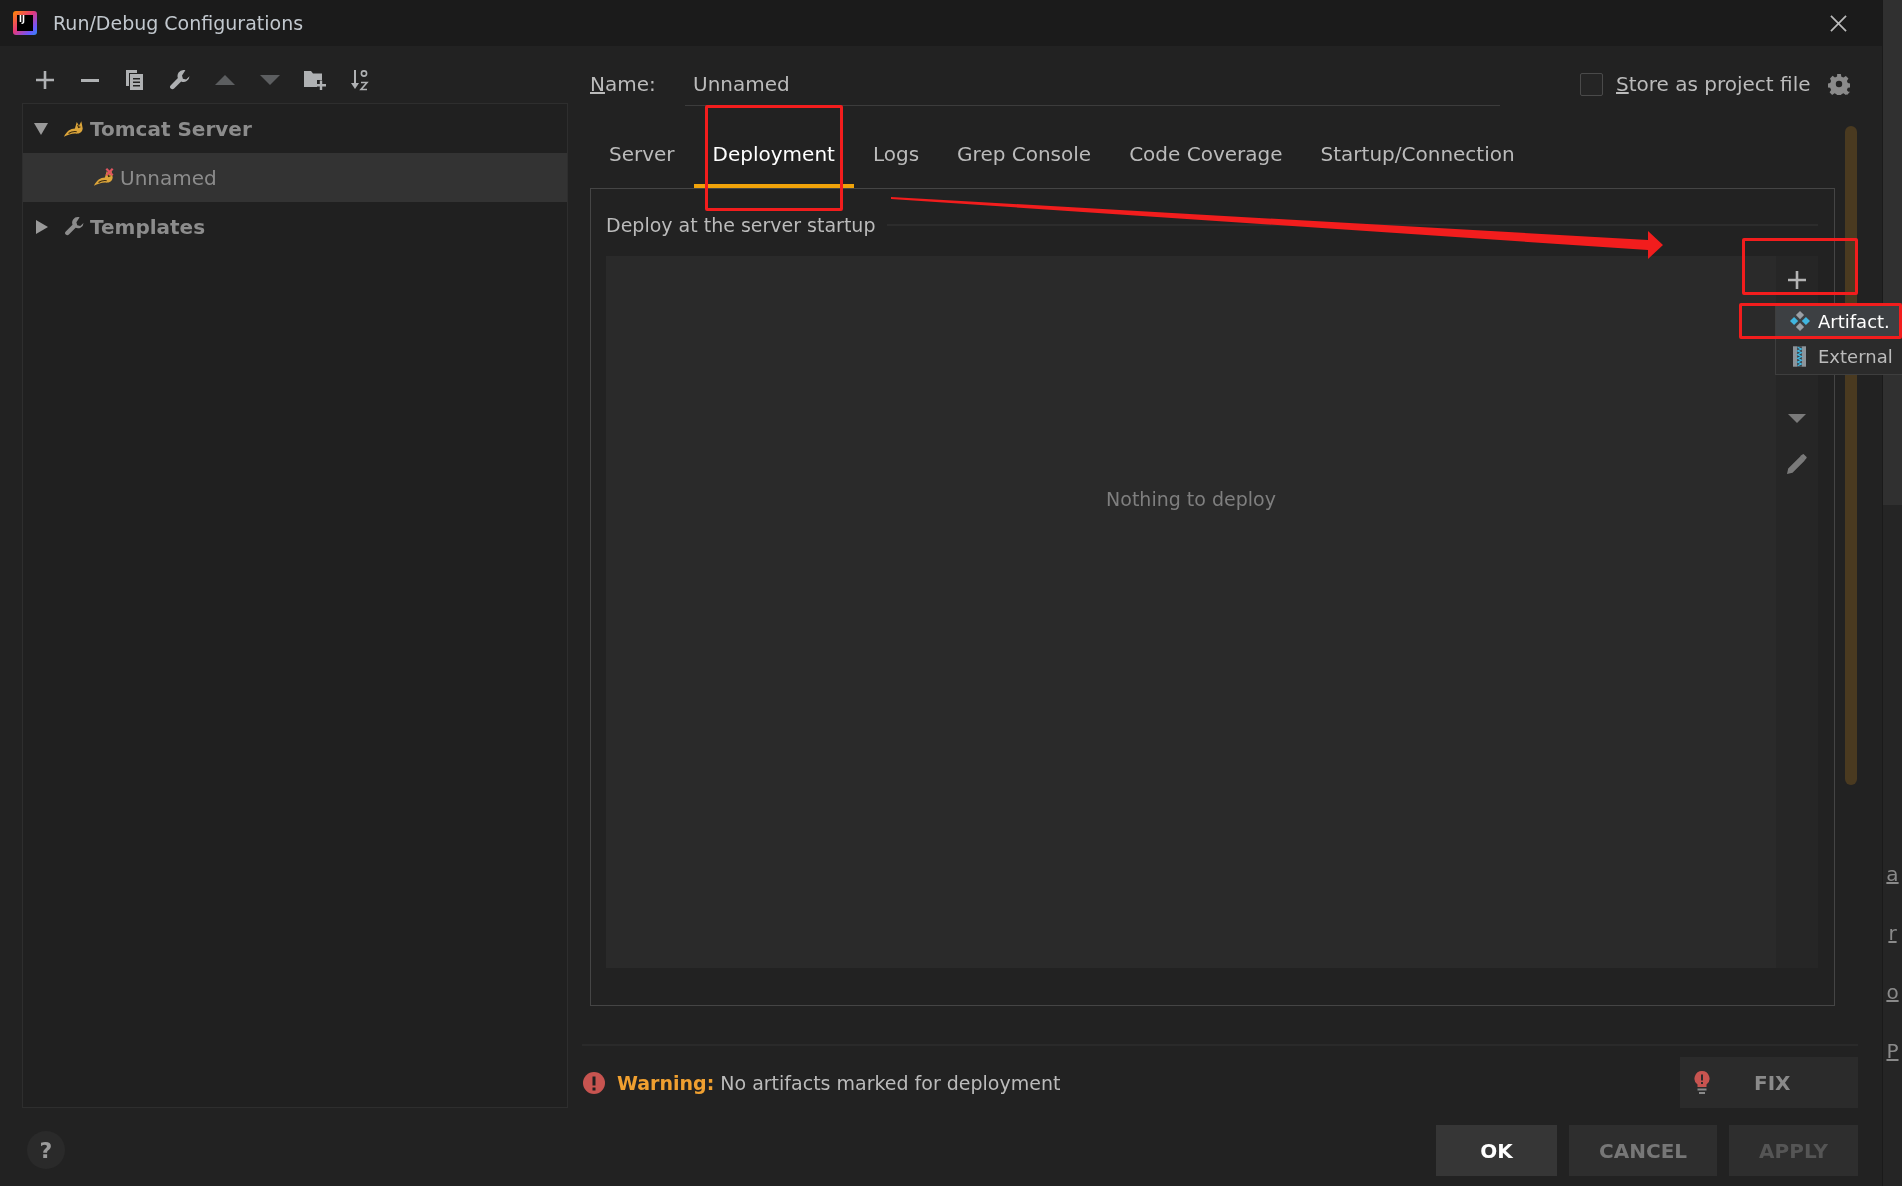  I want to click on background-window-text: o, so click(1892, 992).